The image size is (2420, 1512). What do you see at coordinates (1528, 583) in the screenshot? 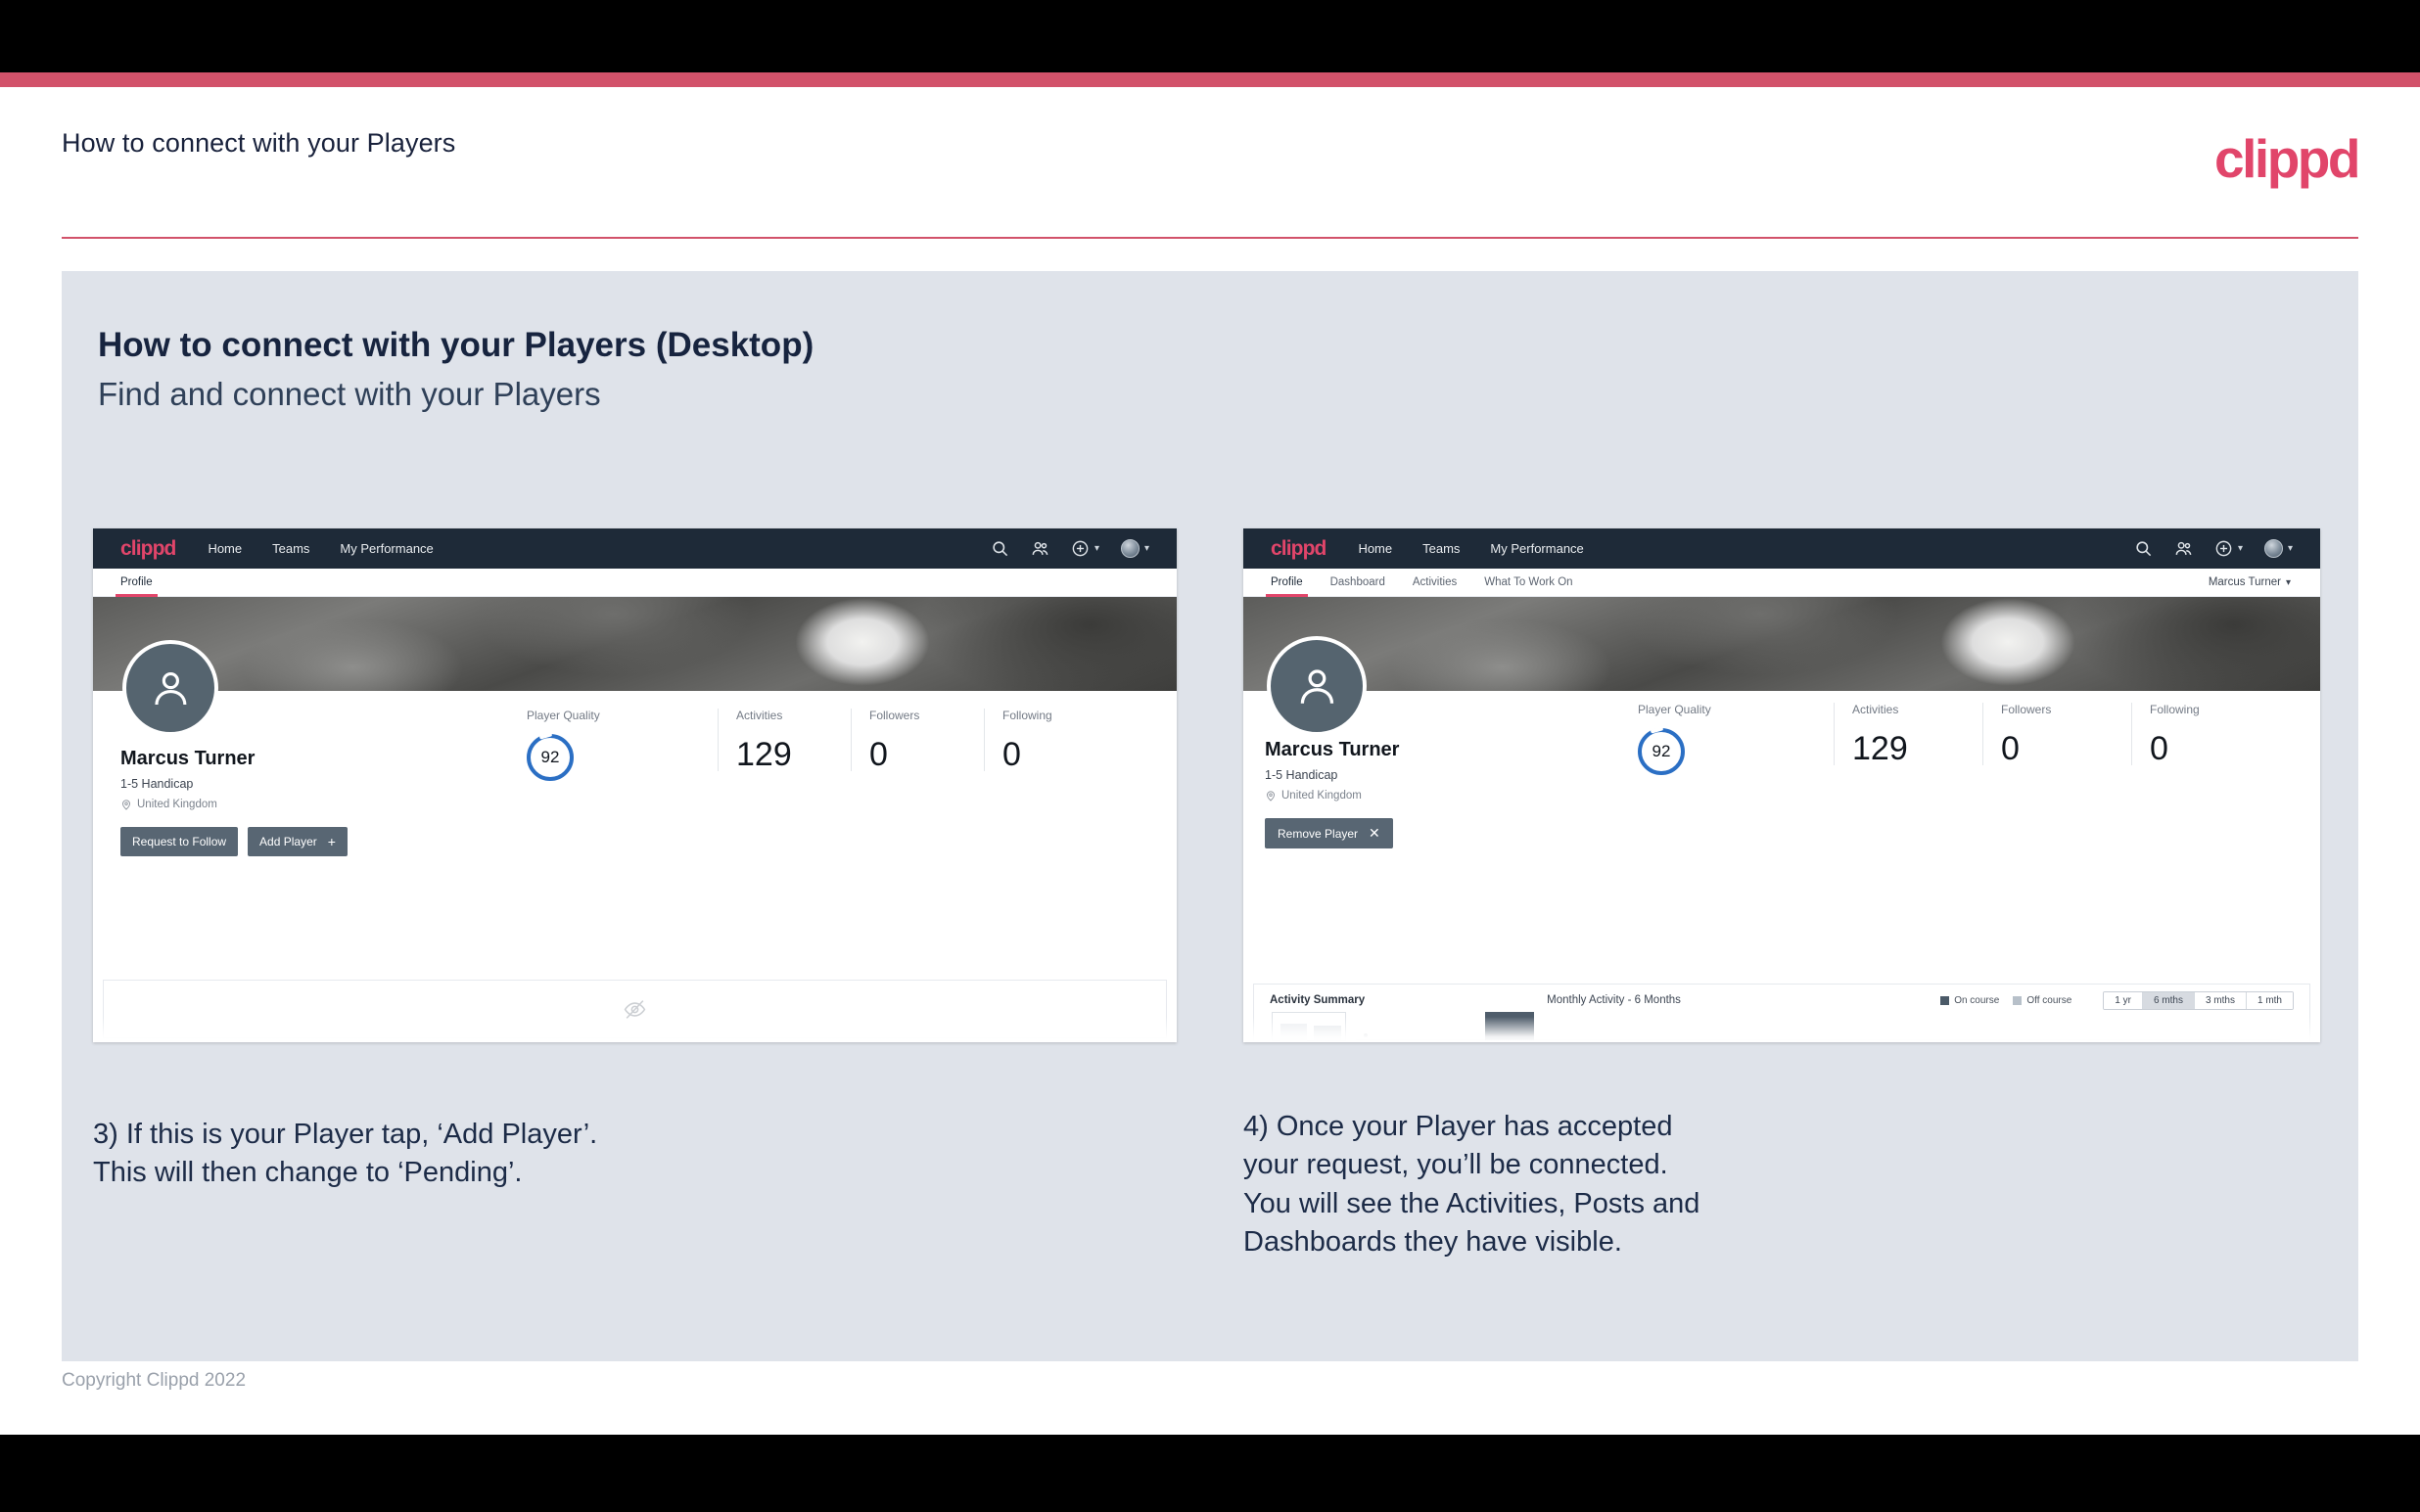
I see `tab-what-to-work-on: What To Work On` at bounding box center [1528, 583].